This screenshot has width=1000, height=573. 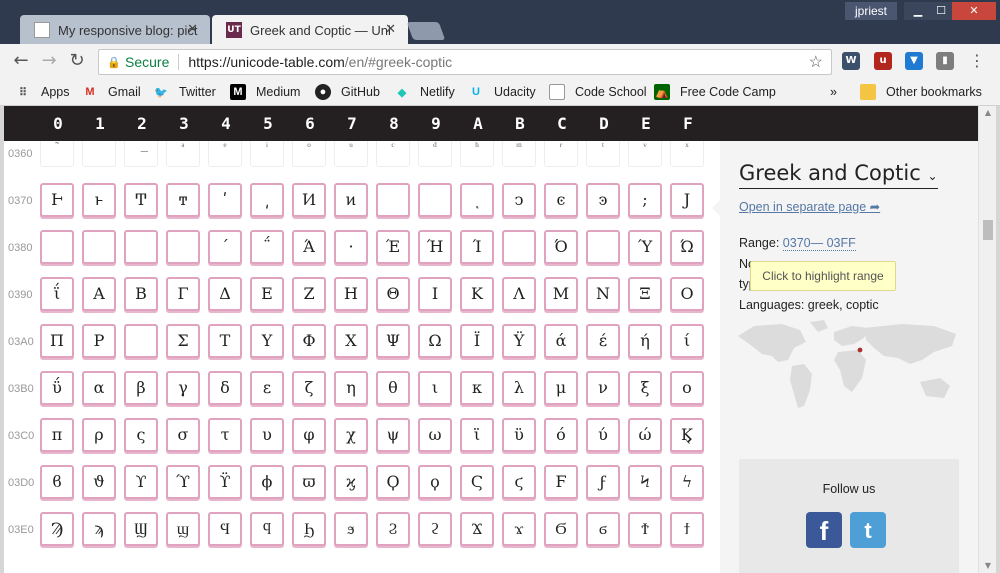 I want to click on char-cell: Ͷ, so click(x=309, y=200).